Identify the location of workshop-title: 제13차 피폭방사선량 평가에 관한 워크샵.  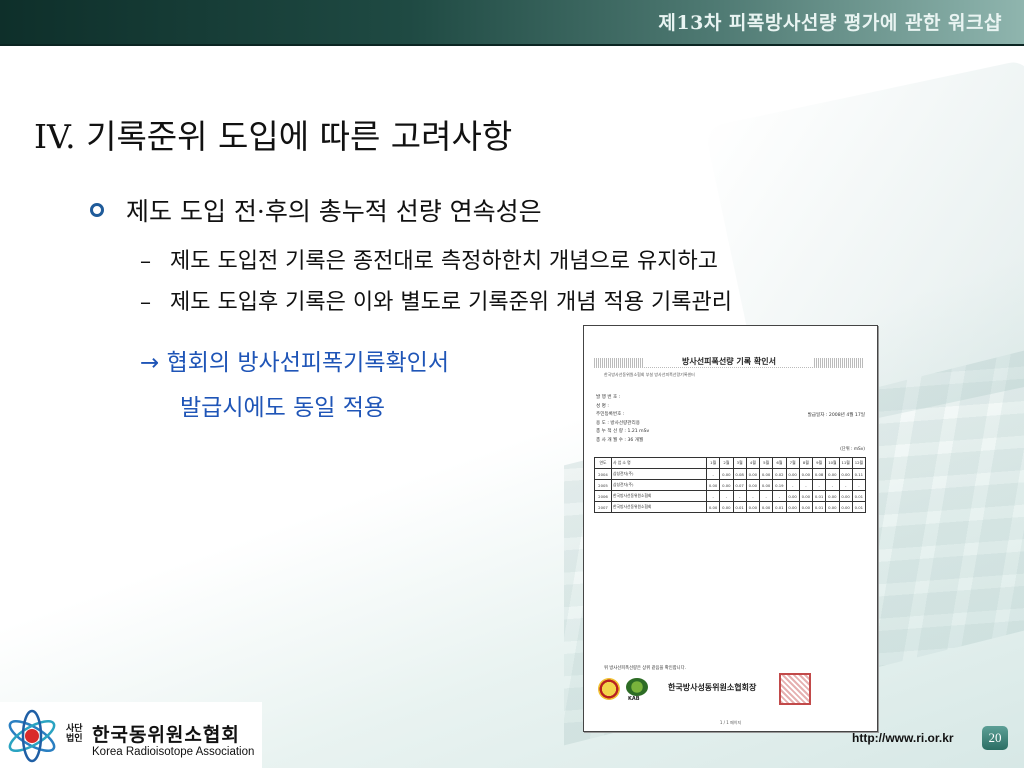
(830, 23).